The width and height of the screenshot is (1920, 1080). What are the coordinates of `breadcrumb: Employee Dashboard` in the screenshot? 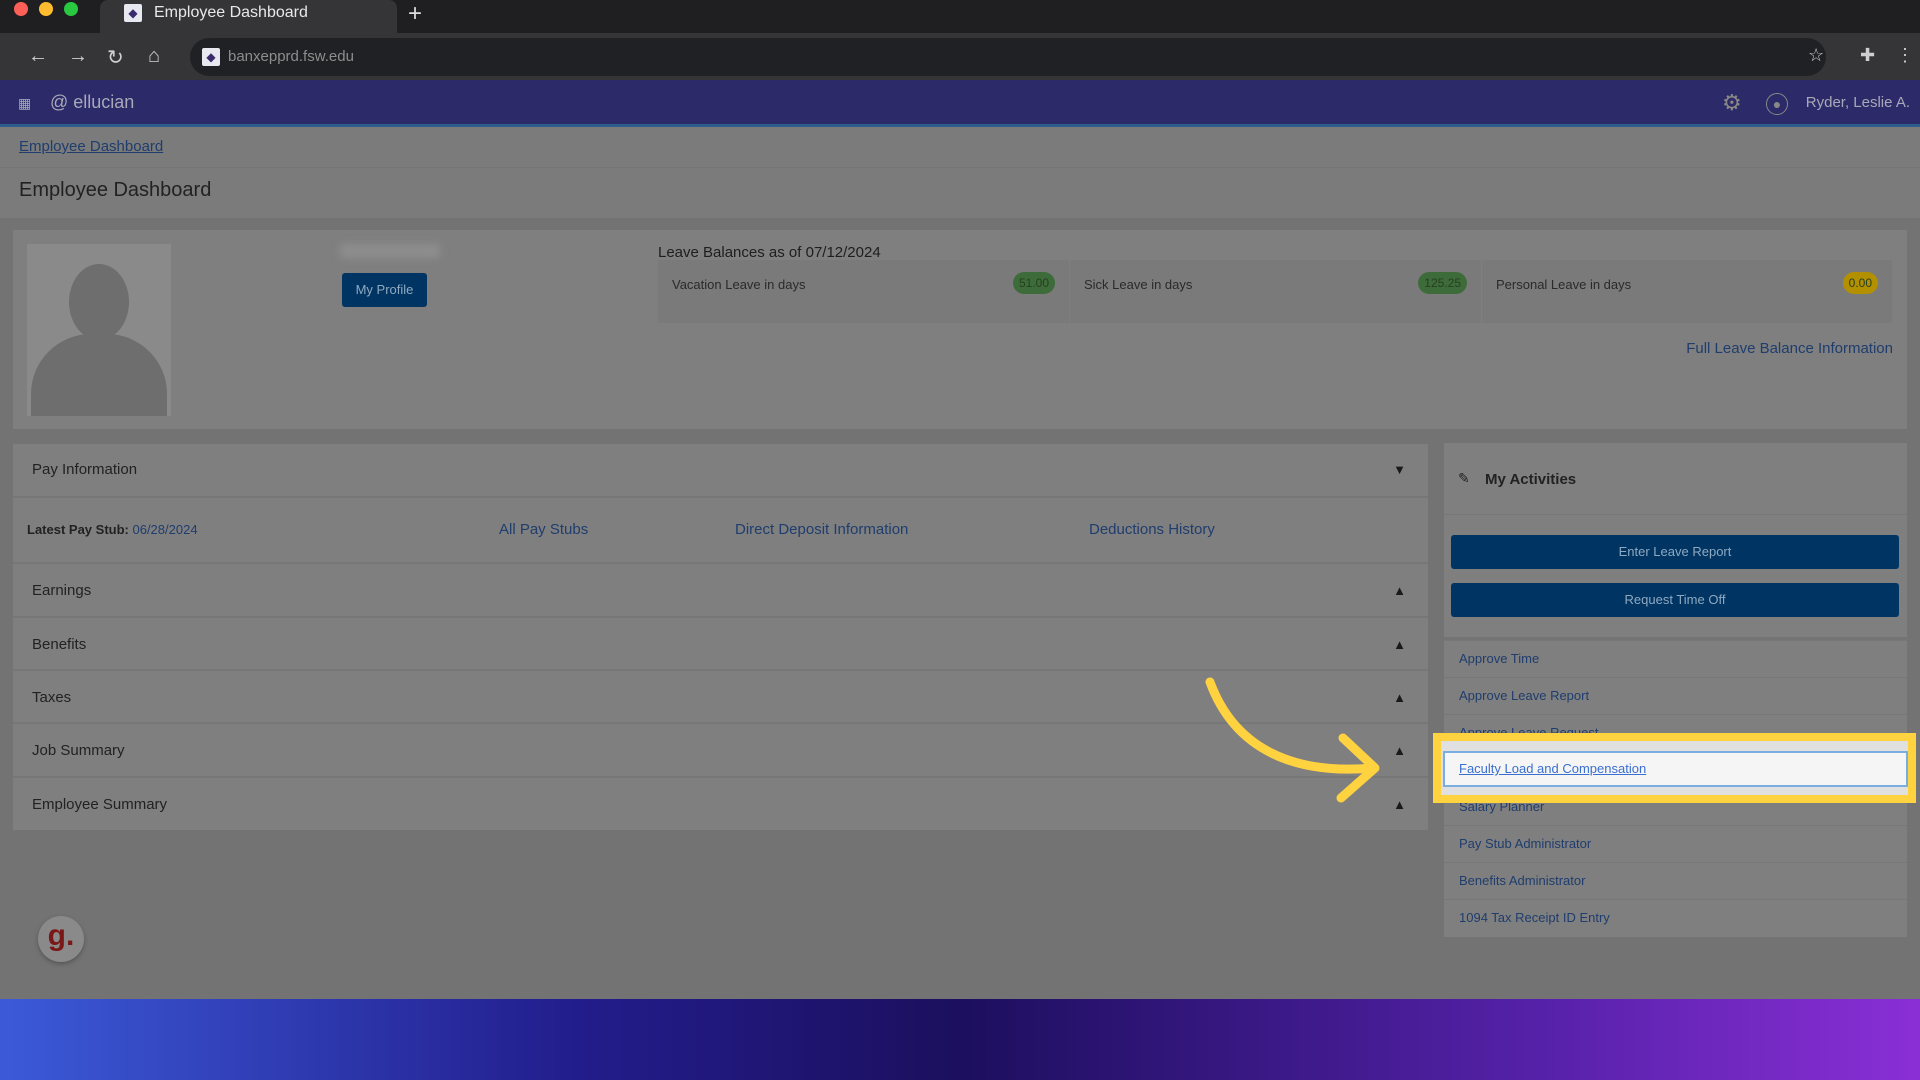 It's located at (91, 146).